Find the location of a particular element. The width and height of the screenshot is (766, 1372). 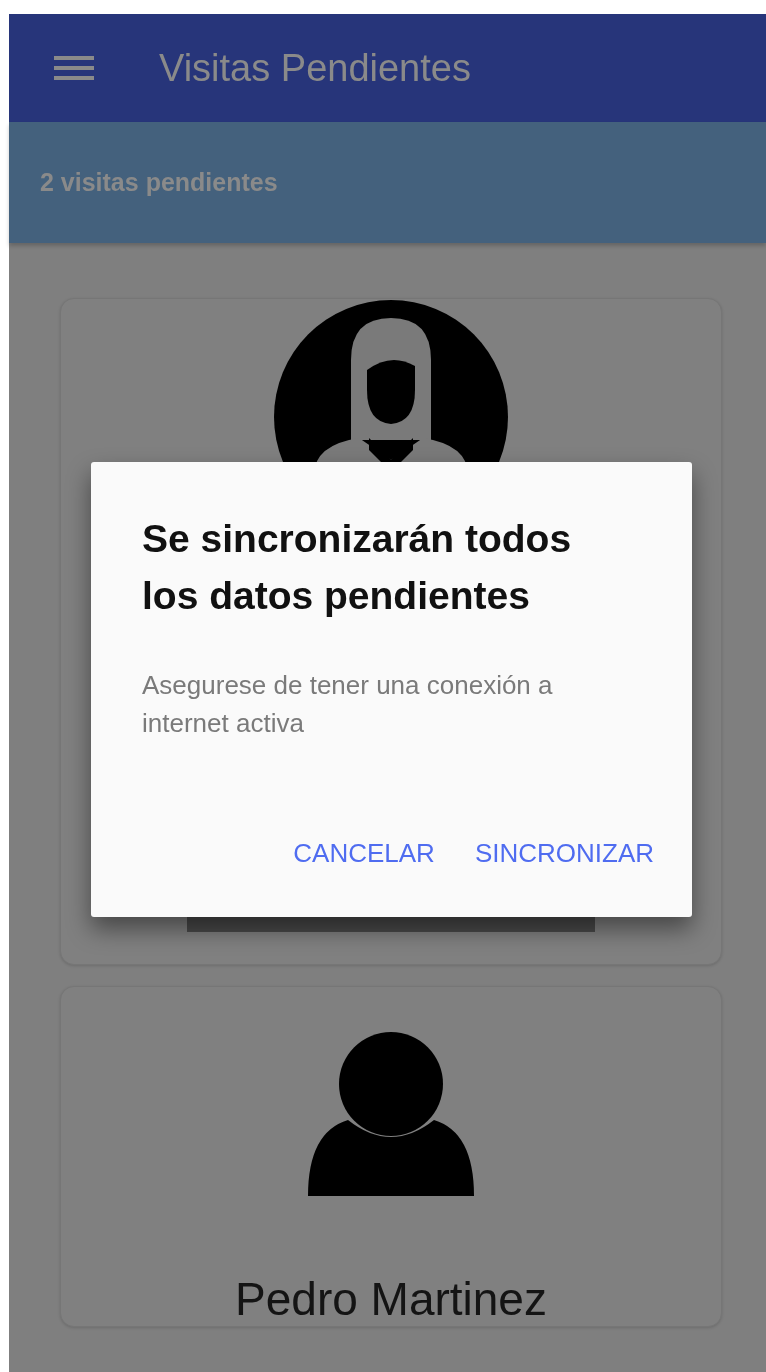

menu-icon is located at coordinates (74, 68).